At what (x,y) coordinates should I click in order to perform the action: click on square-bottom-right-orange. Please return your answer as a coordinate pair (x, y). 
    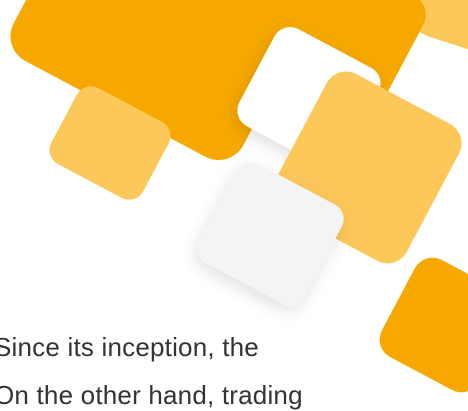
    Looking at the image, I should click on (423, 325).